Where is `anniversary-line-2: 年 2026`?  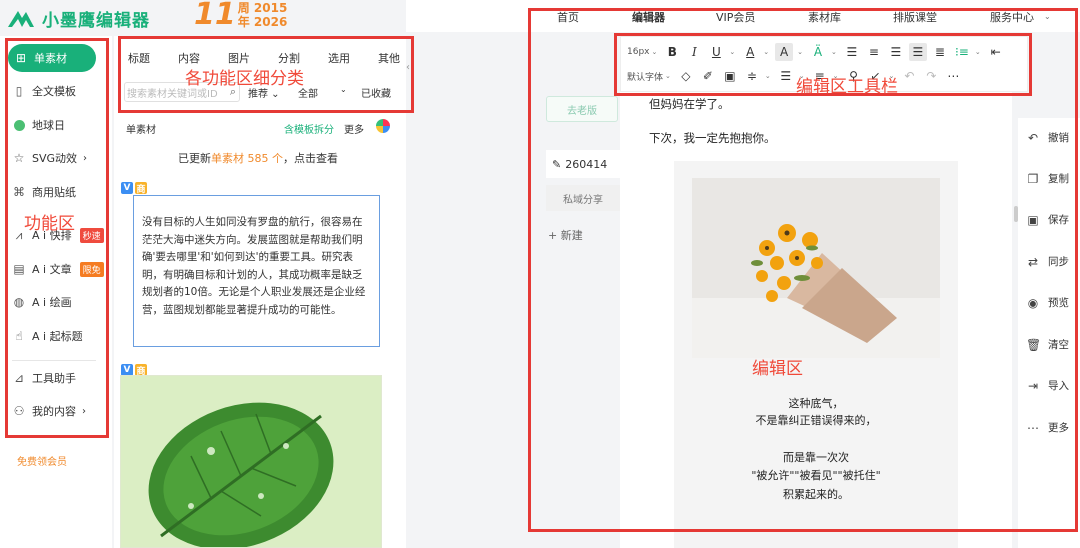 anniversary-line-2: 年 2026 is located at coordinates (262, 22).